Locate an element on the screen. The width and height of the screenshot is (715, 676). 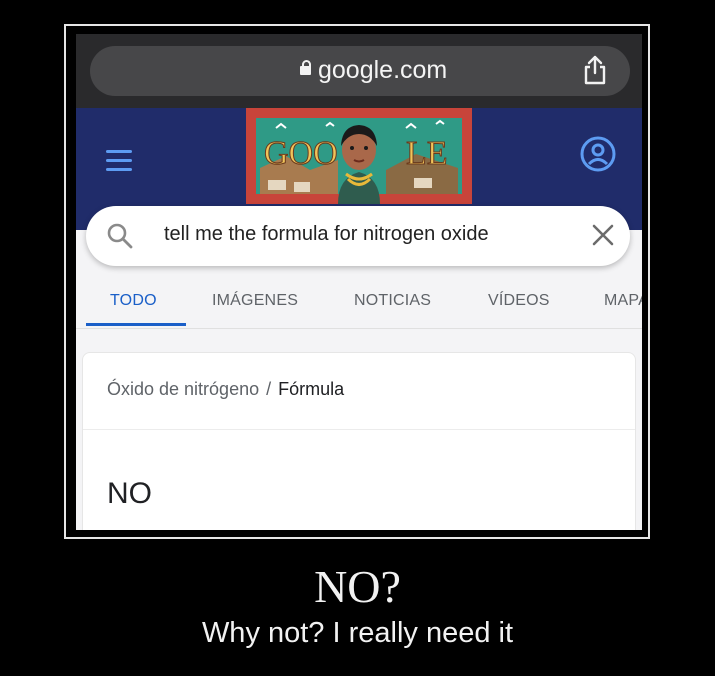
menu-icon is located at coordinates (119, 161).